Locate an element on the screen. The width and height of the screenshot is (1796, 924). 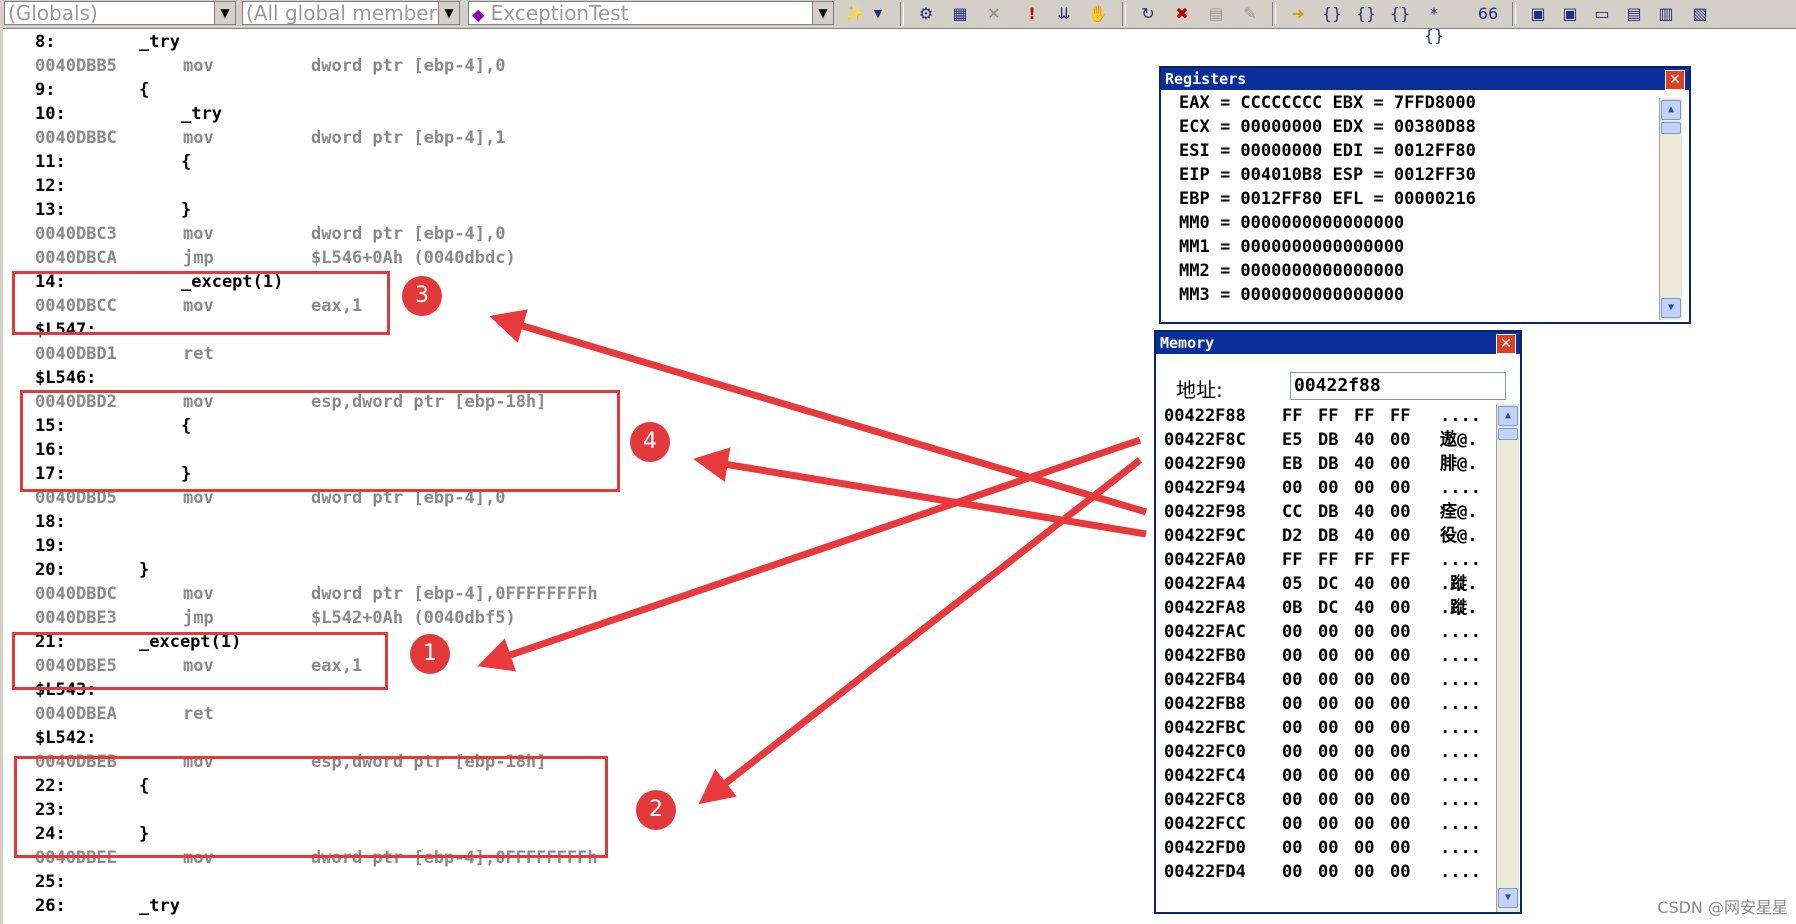
execute-icon: ! is located at coordinates (1032, 14).